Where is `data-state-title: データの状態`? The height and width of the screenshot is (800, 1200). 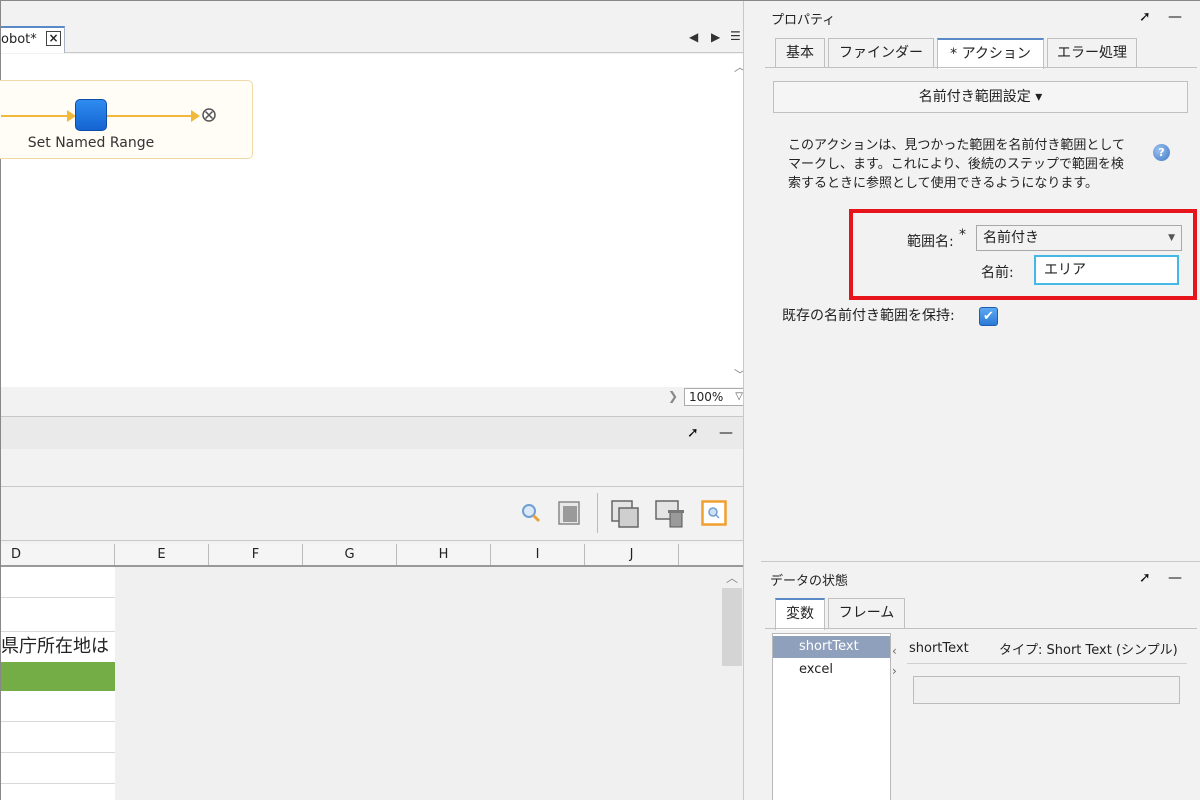
data-state-title: データの状態 is located at coordinates (809, 581).